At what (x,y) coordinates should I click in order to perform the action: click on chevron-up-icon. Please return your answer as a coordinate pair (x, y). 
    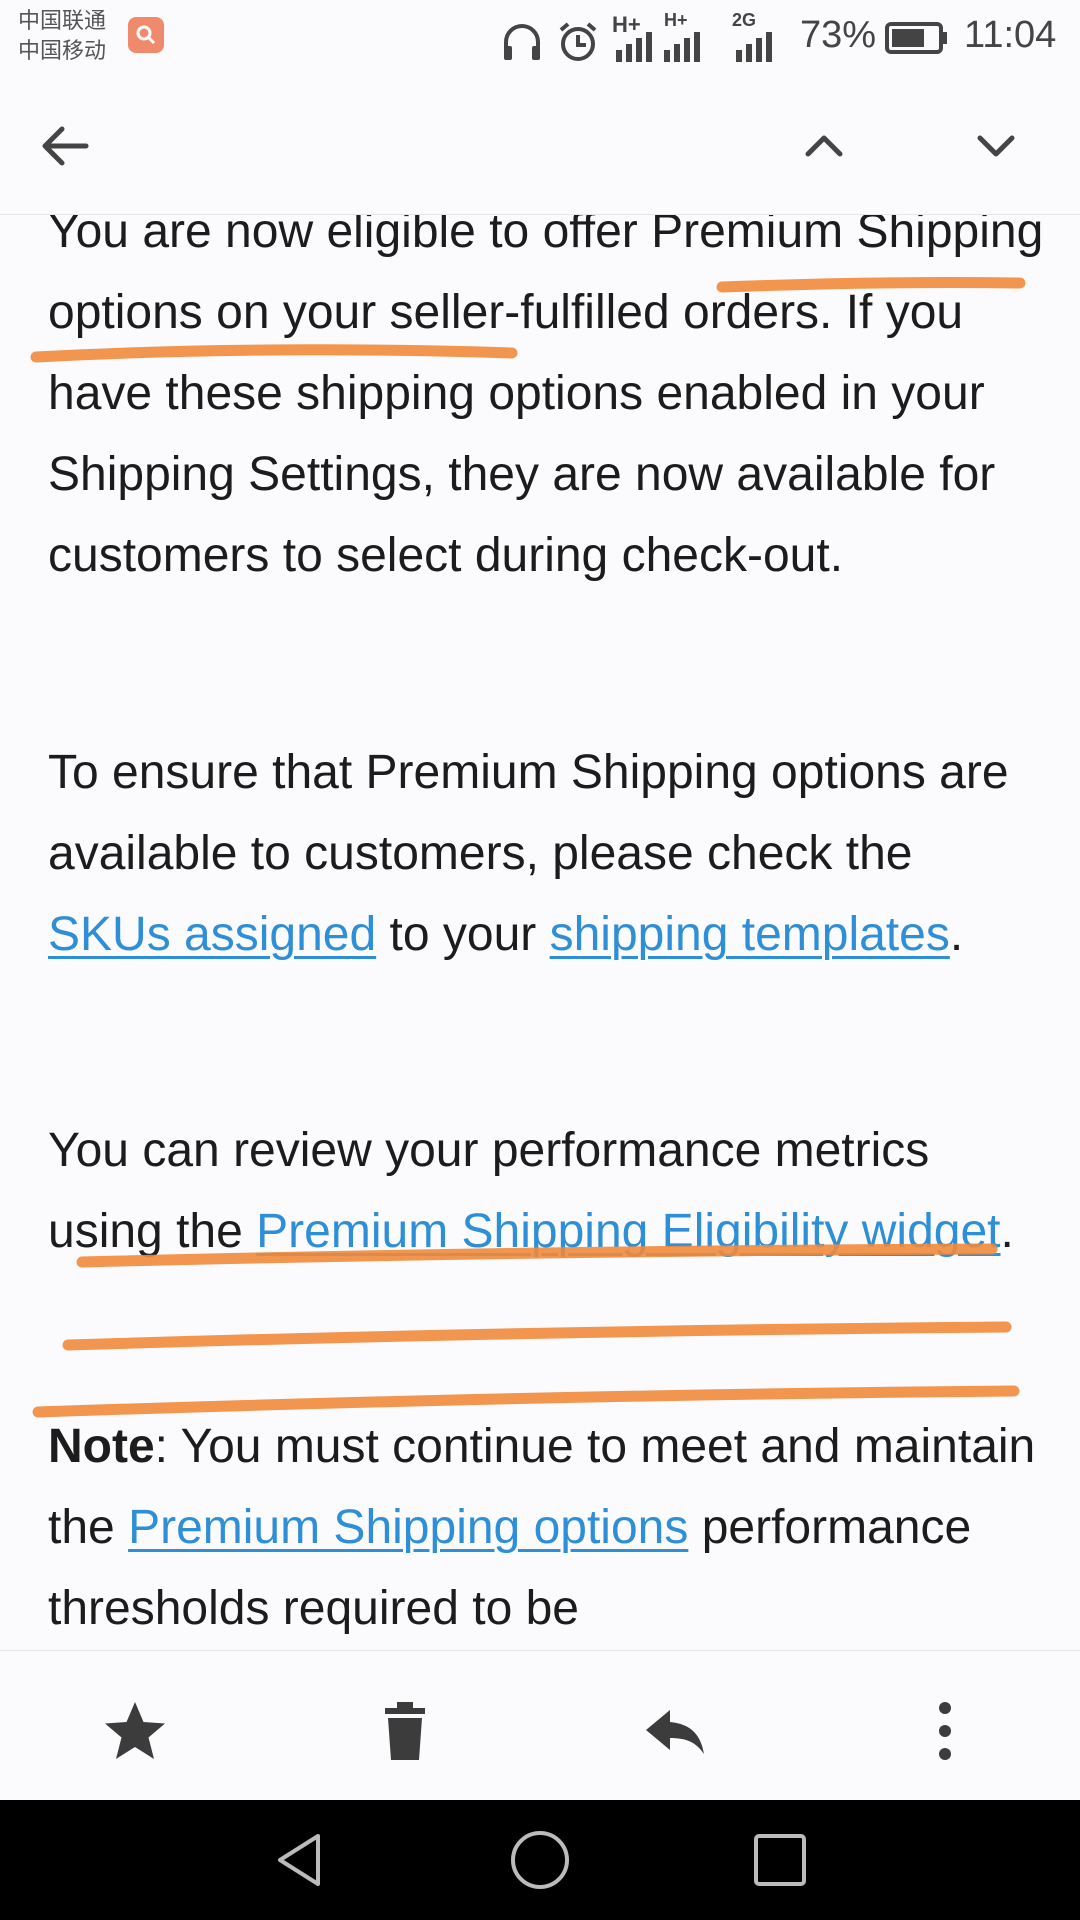
    Looking at the image, I should click on (824, 146).